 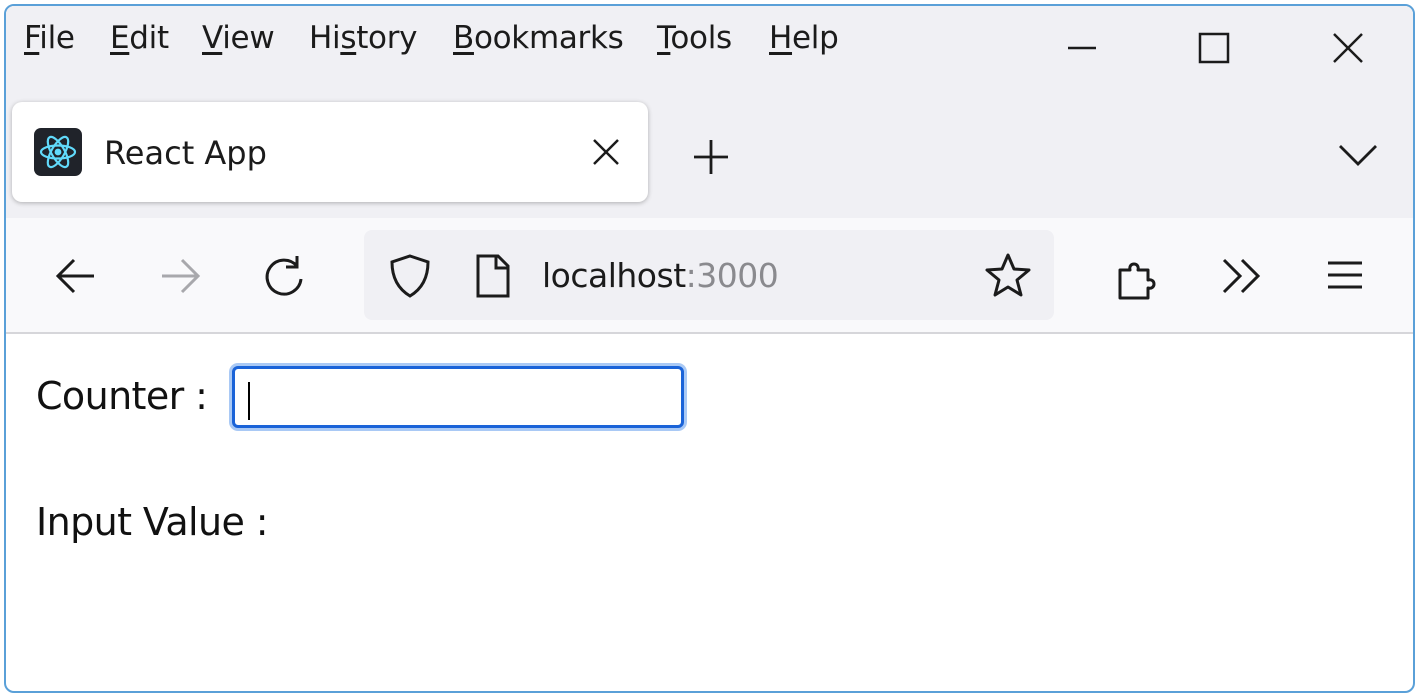 I want to click on maximize-button, so click(x=1214, y=50).